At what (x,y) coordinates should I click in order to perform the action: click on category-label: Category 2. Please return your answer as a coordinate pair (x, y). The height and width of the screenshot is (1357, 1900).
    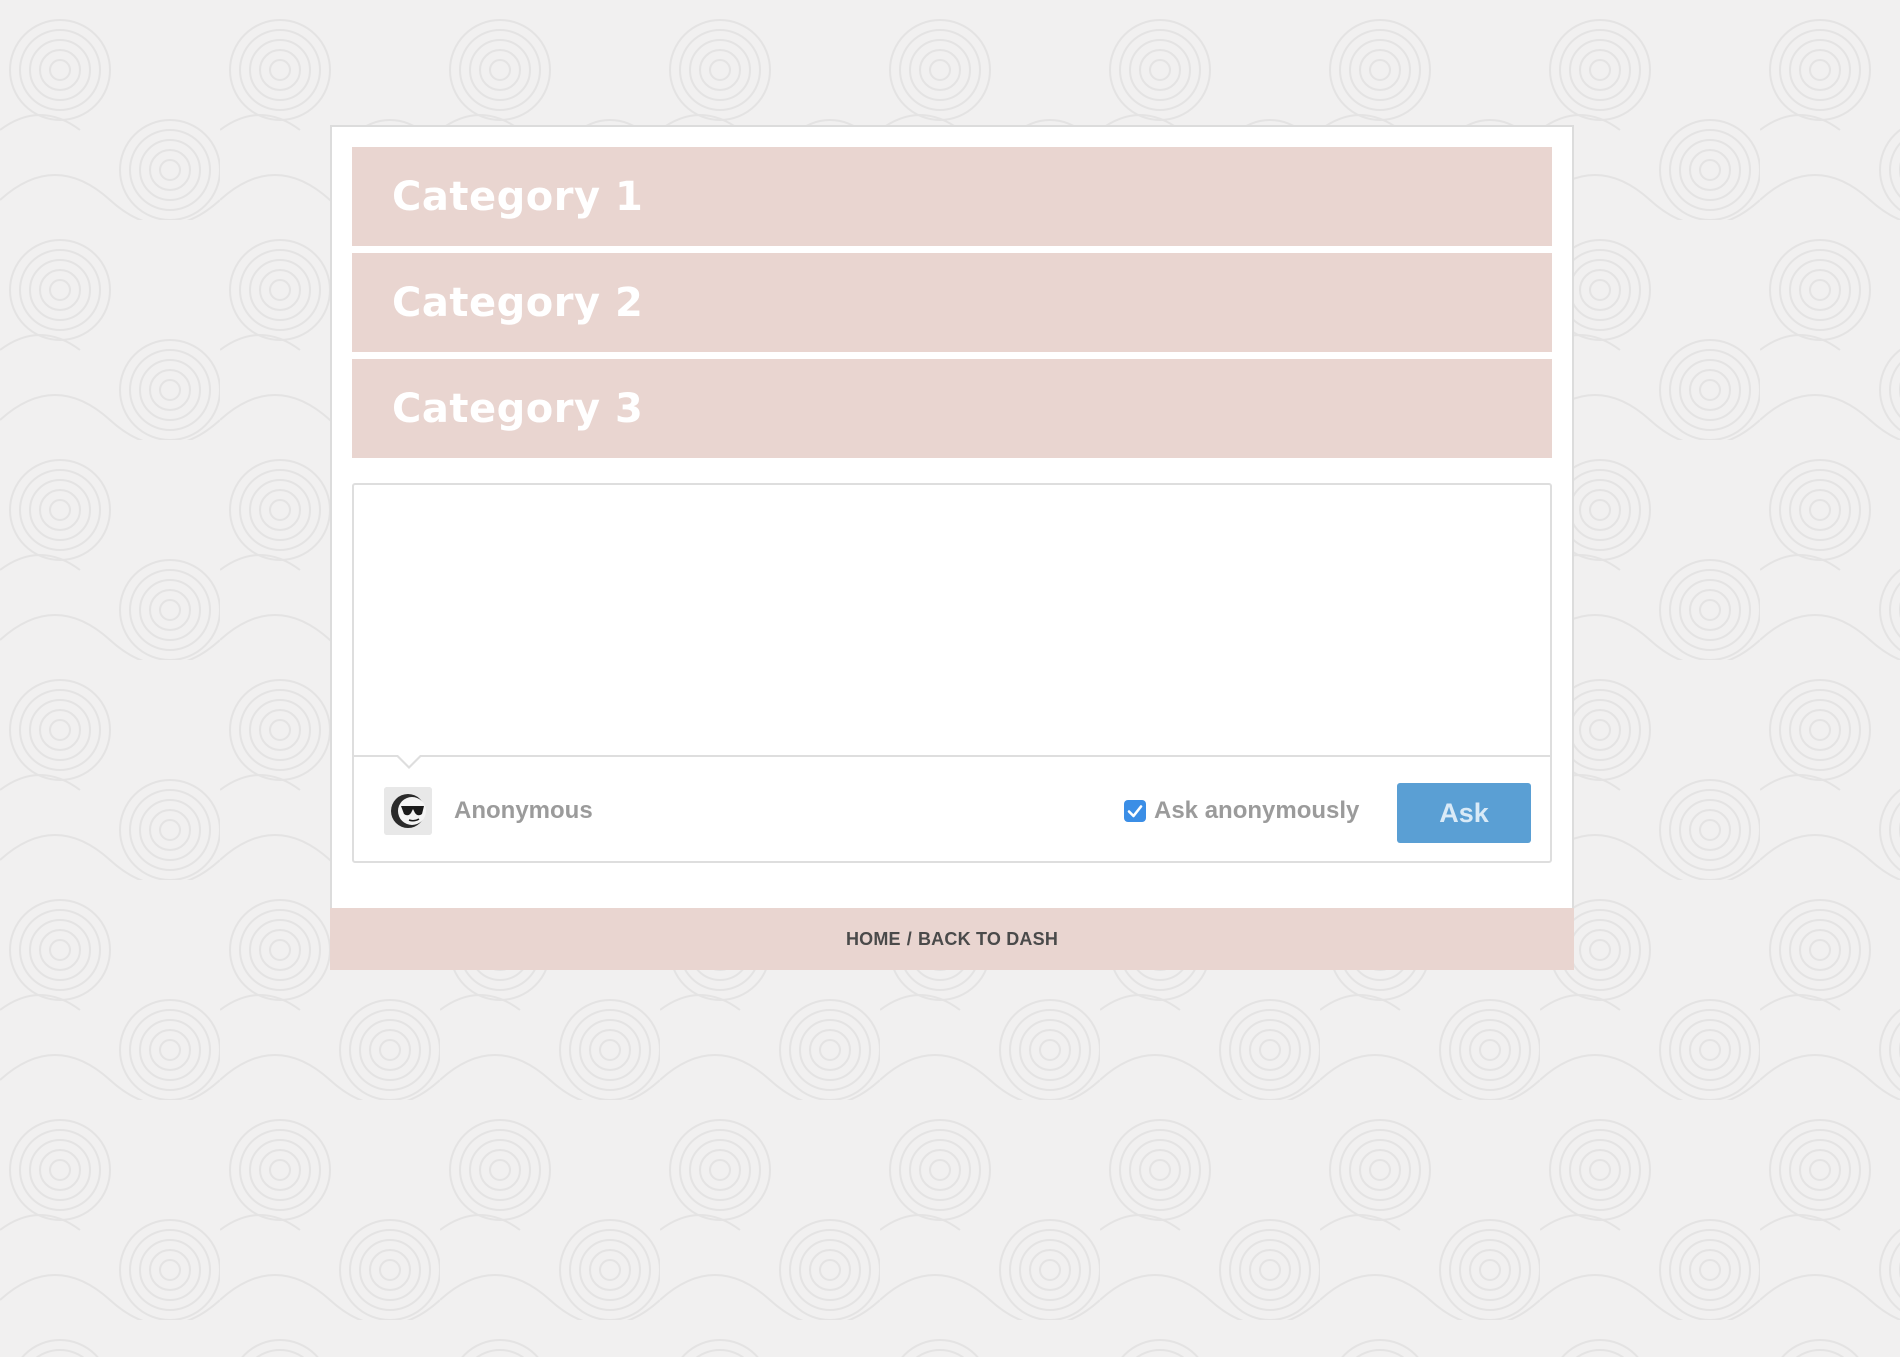
    Looking at the image, I should click on (518, 302).